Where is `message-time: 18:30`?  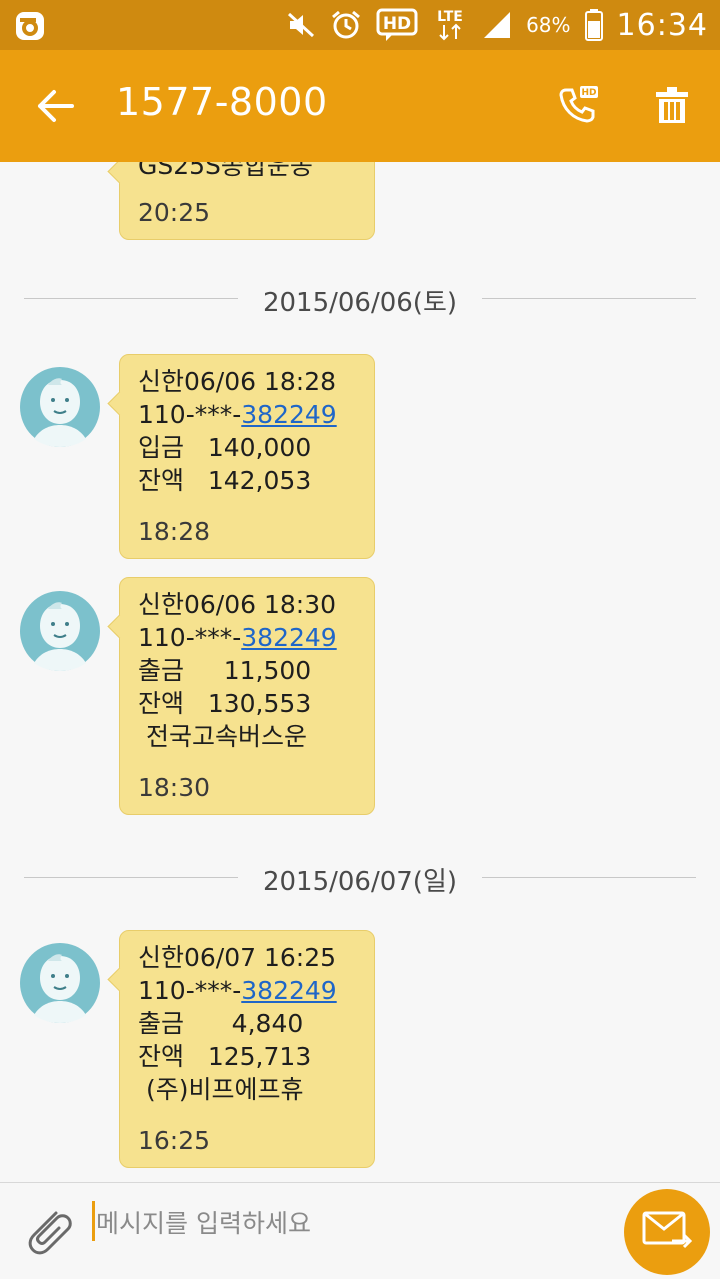
message-time: 18:30 is located at coordinates (174, 787).